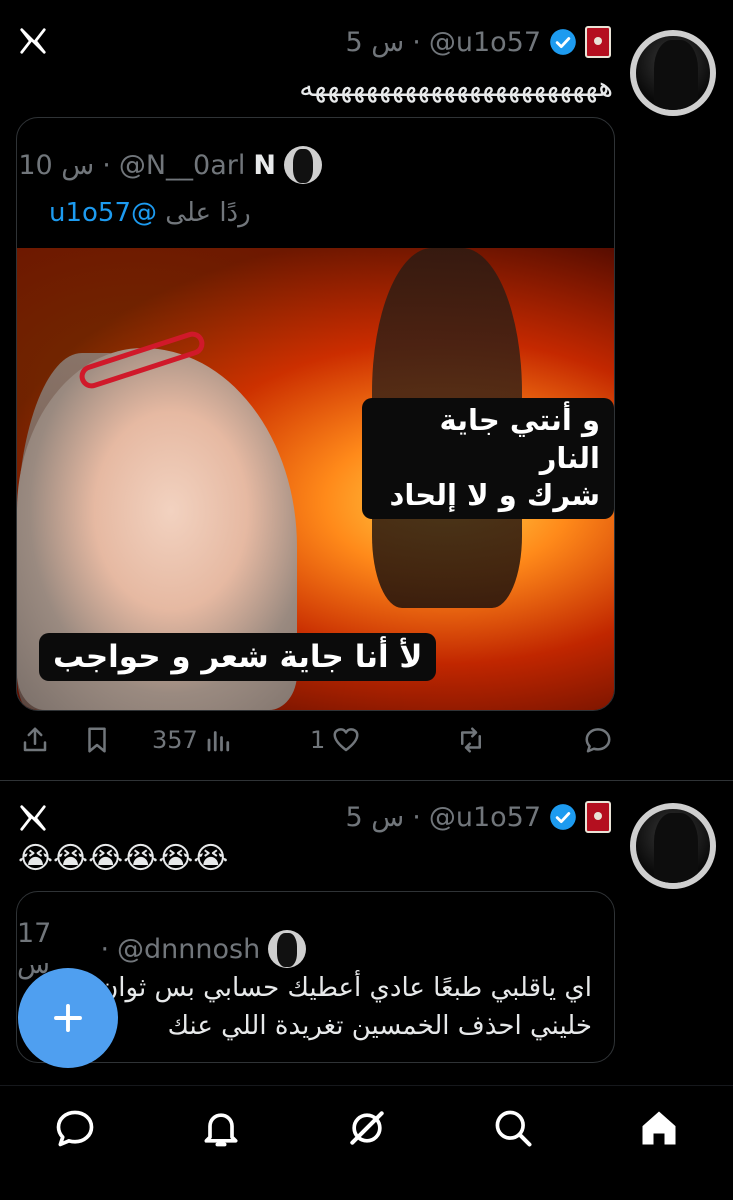  I want to click on compose-button, so click(68, 1018).